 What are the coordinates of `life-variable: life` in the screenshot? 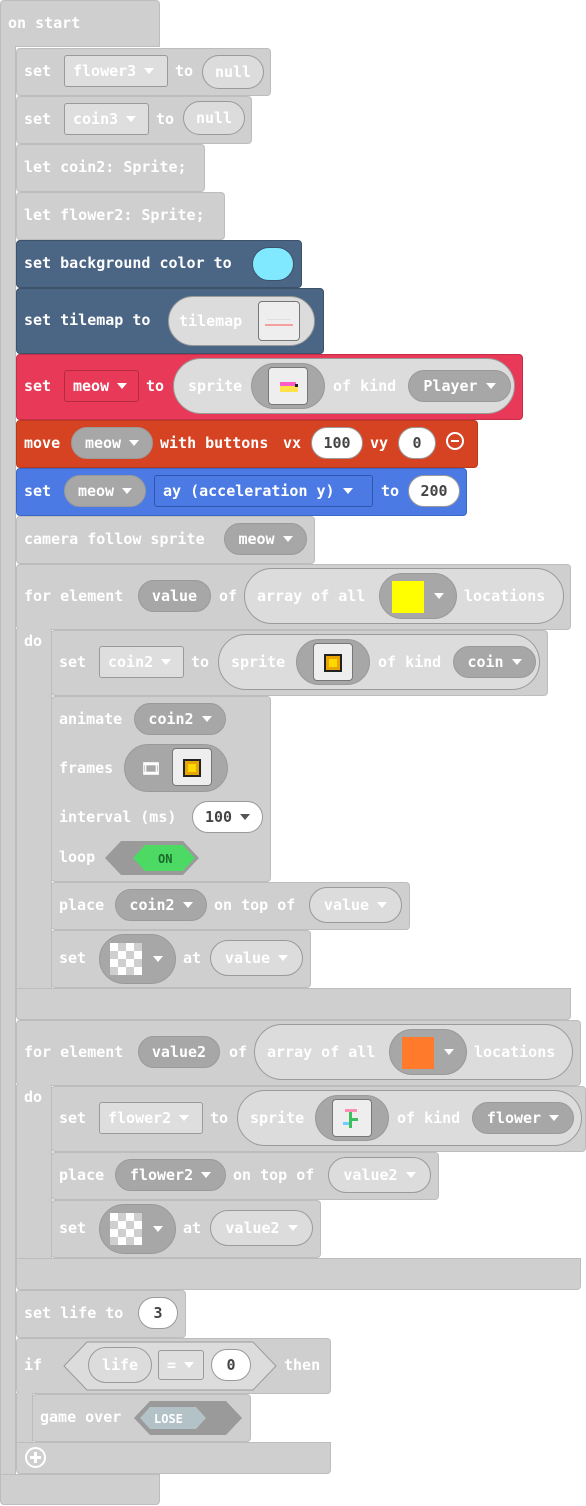 It's located at (120, 1365).